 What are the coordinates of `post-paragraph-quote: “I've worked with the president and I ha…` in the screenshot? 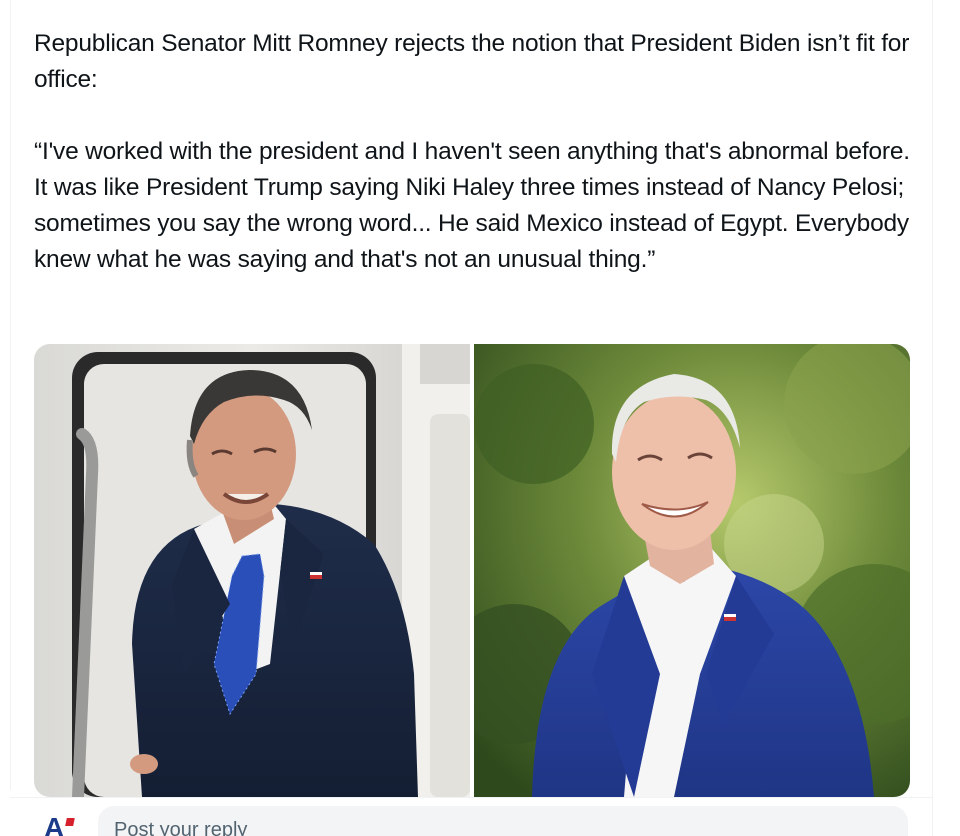 It's located at (475, 205).